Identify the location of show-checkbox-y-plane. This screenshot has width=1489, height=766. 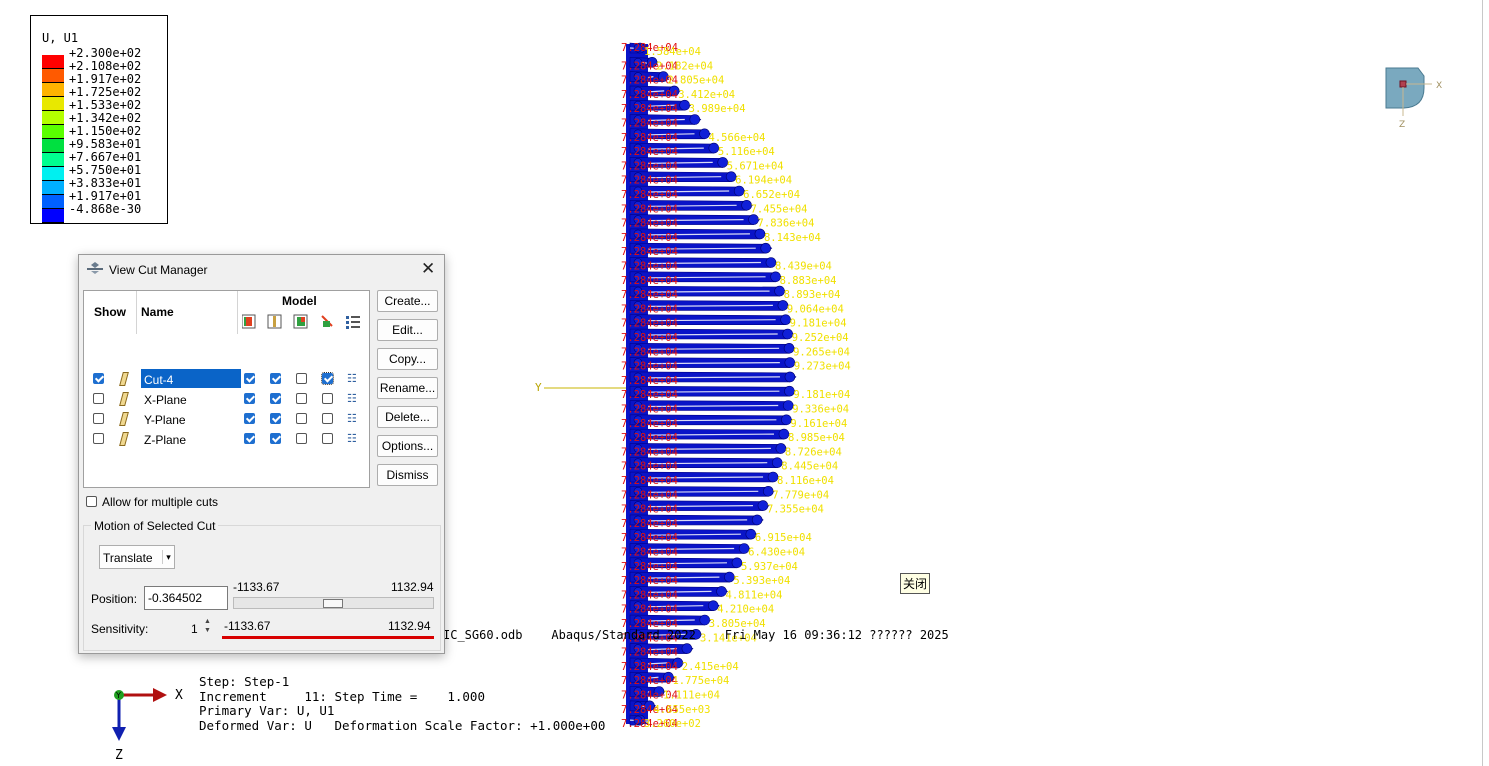
(98, 418).